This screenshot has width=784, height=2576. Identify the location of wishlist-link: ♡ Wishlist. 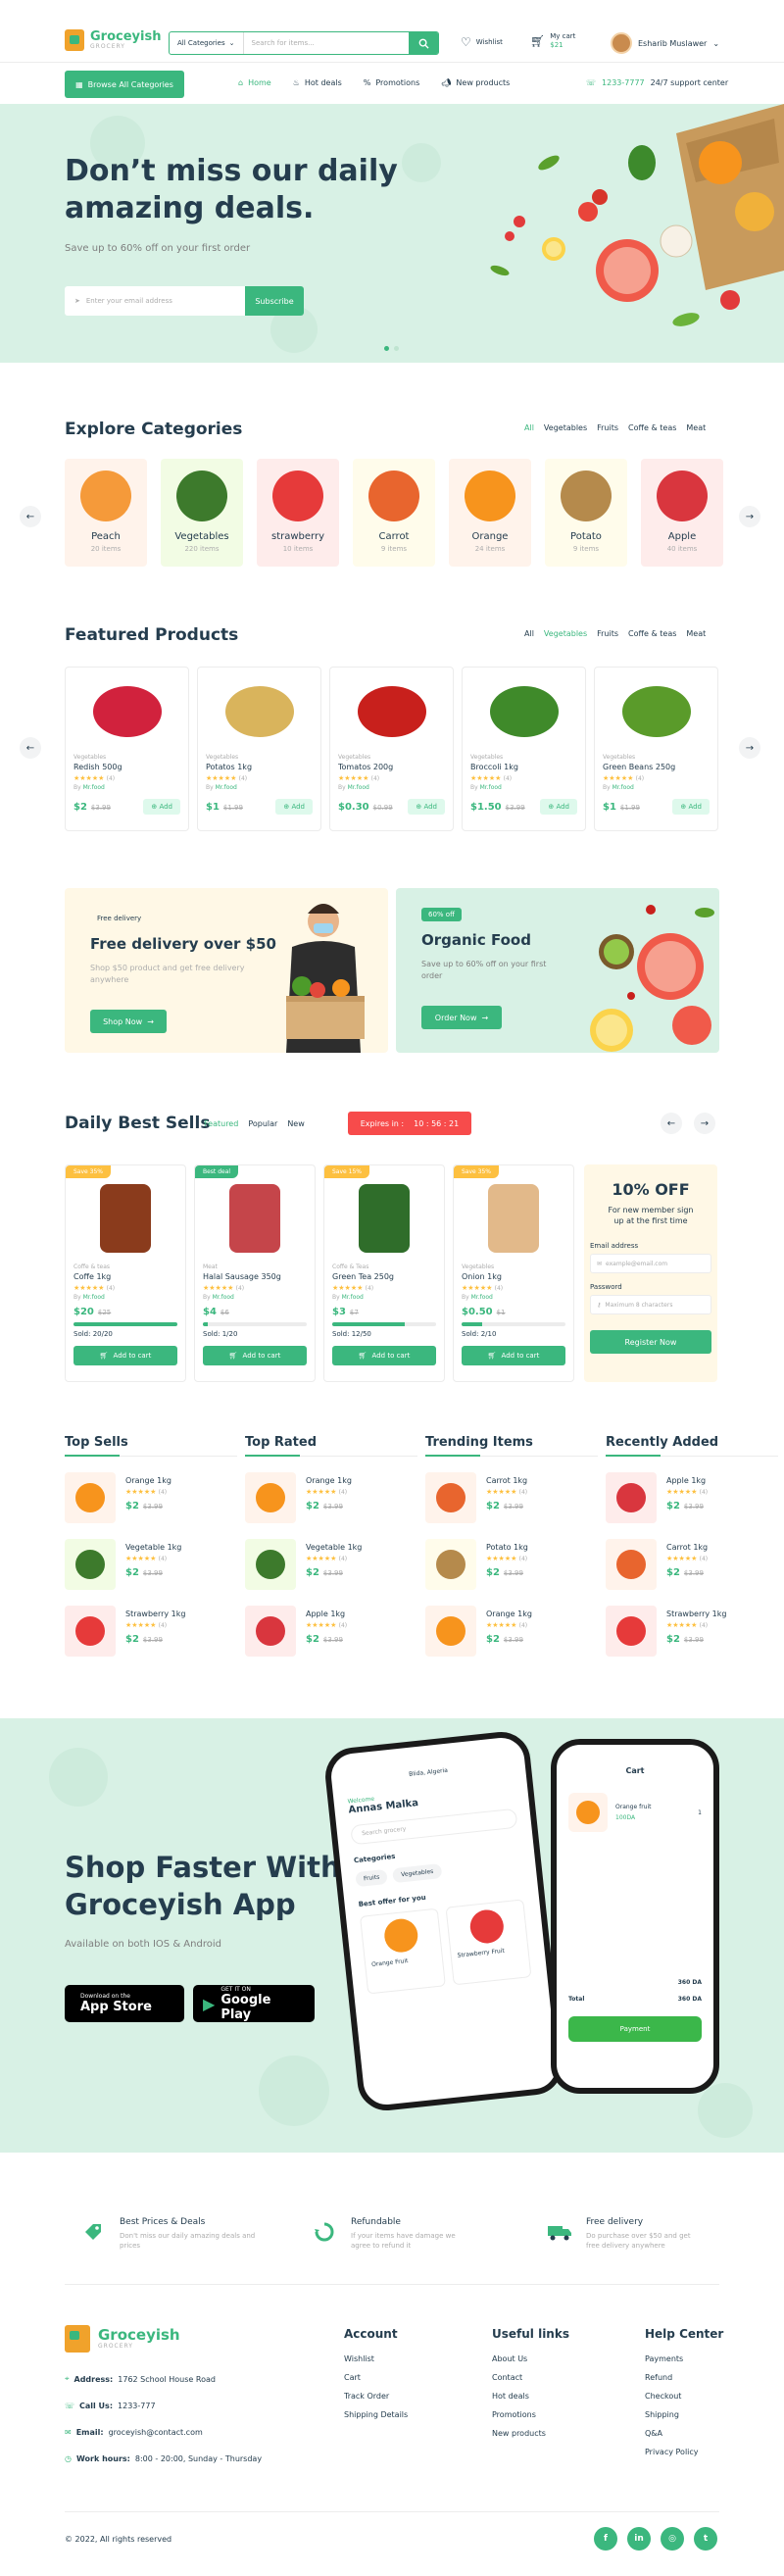
(482, 42).